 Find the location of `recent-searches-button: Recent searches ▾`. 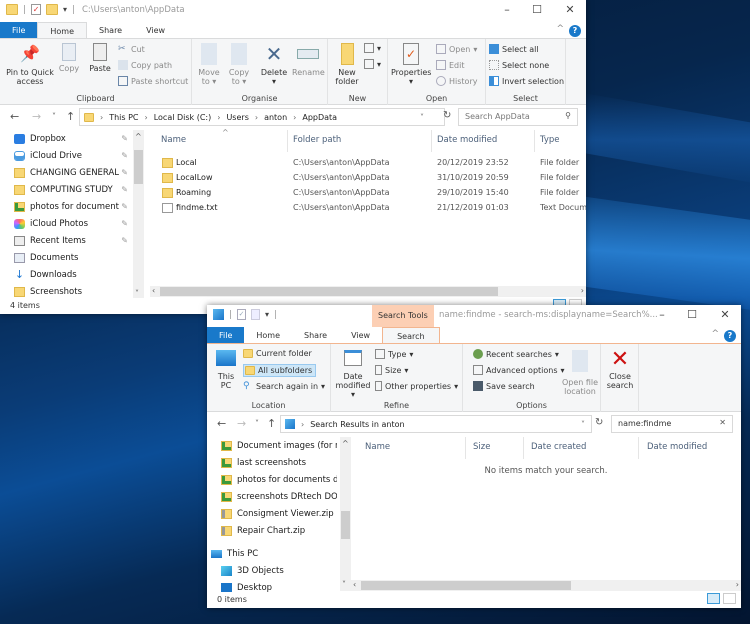

recent-searches-button: Recent searches ▾ is located at coordinates (516, 354).